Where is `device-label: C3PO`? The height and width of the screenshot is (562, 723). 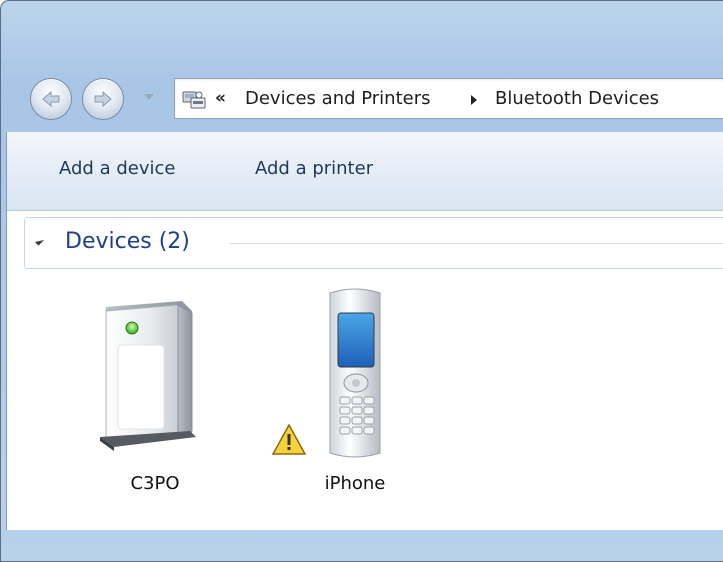 device-label: C3PO is located at coordinates (155, 483).